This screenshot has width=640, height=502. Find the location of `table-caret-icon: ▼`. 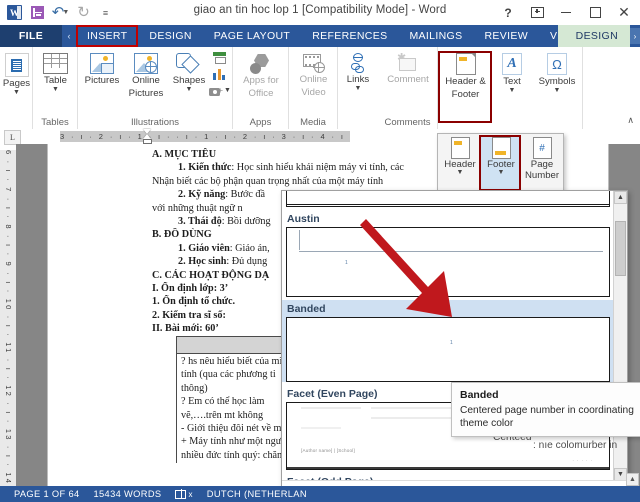

table-caret-icon: ▼ is located at coordinates (55, 89).